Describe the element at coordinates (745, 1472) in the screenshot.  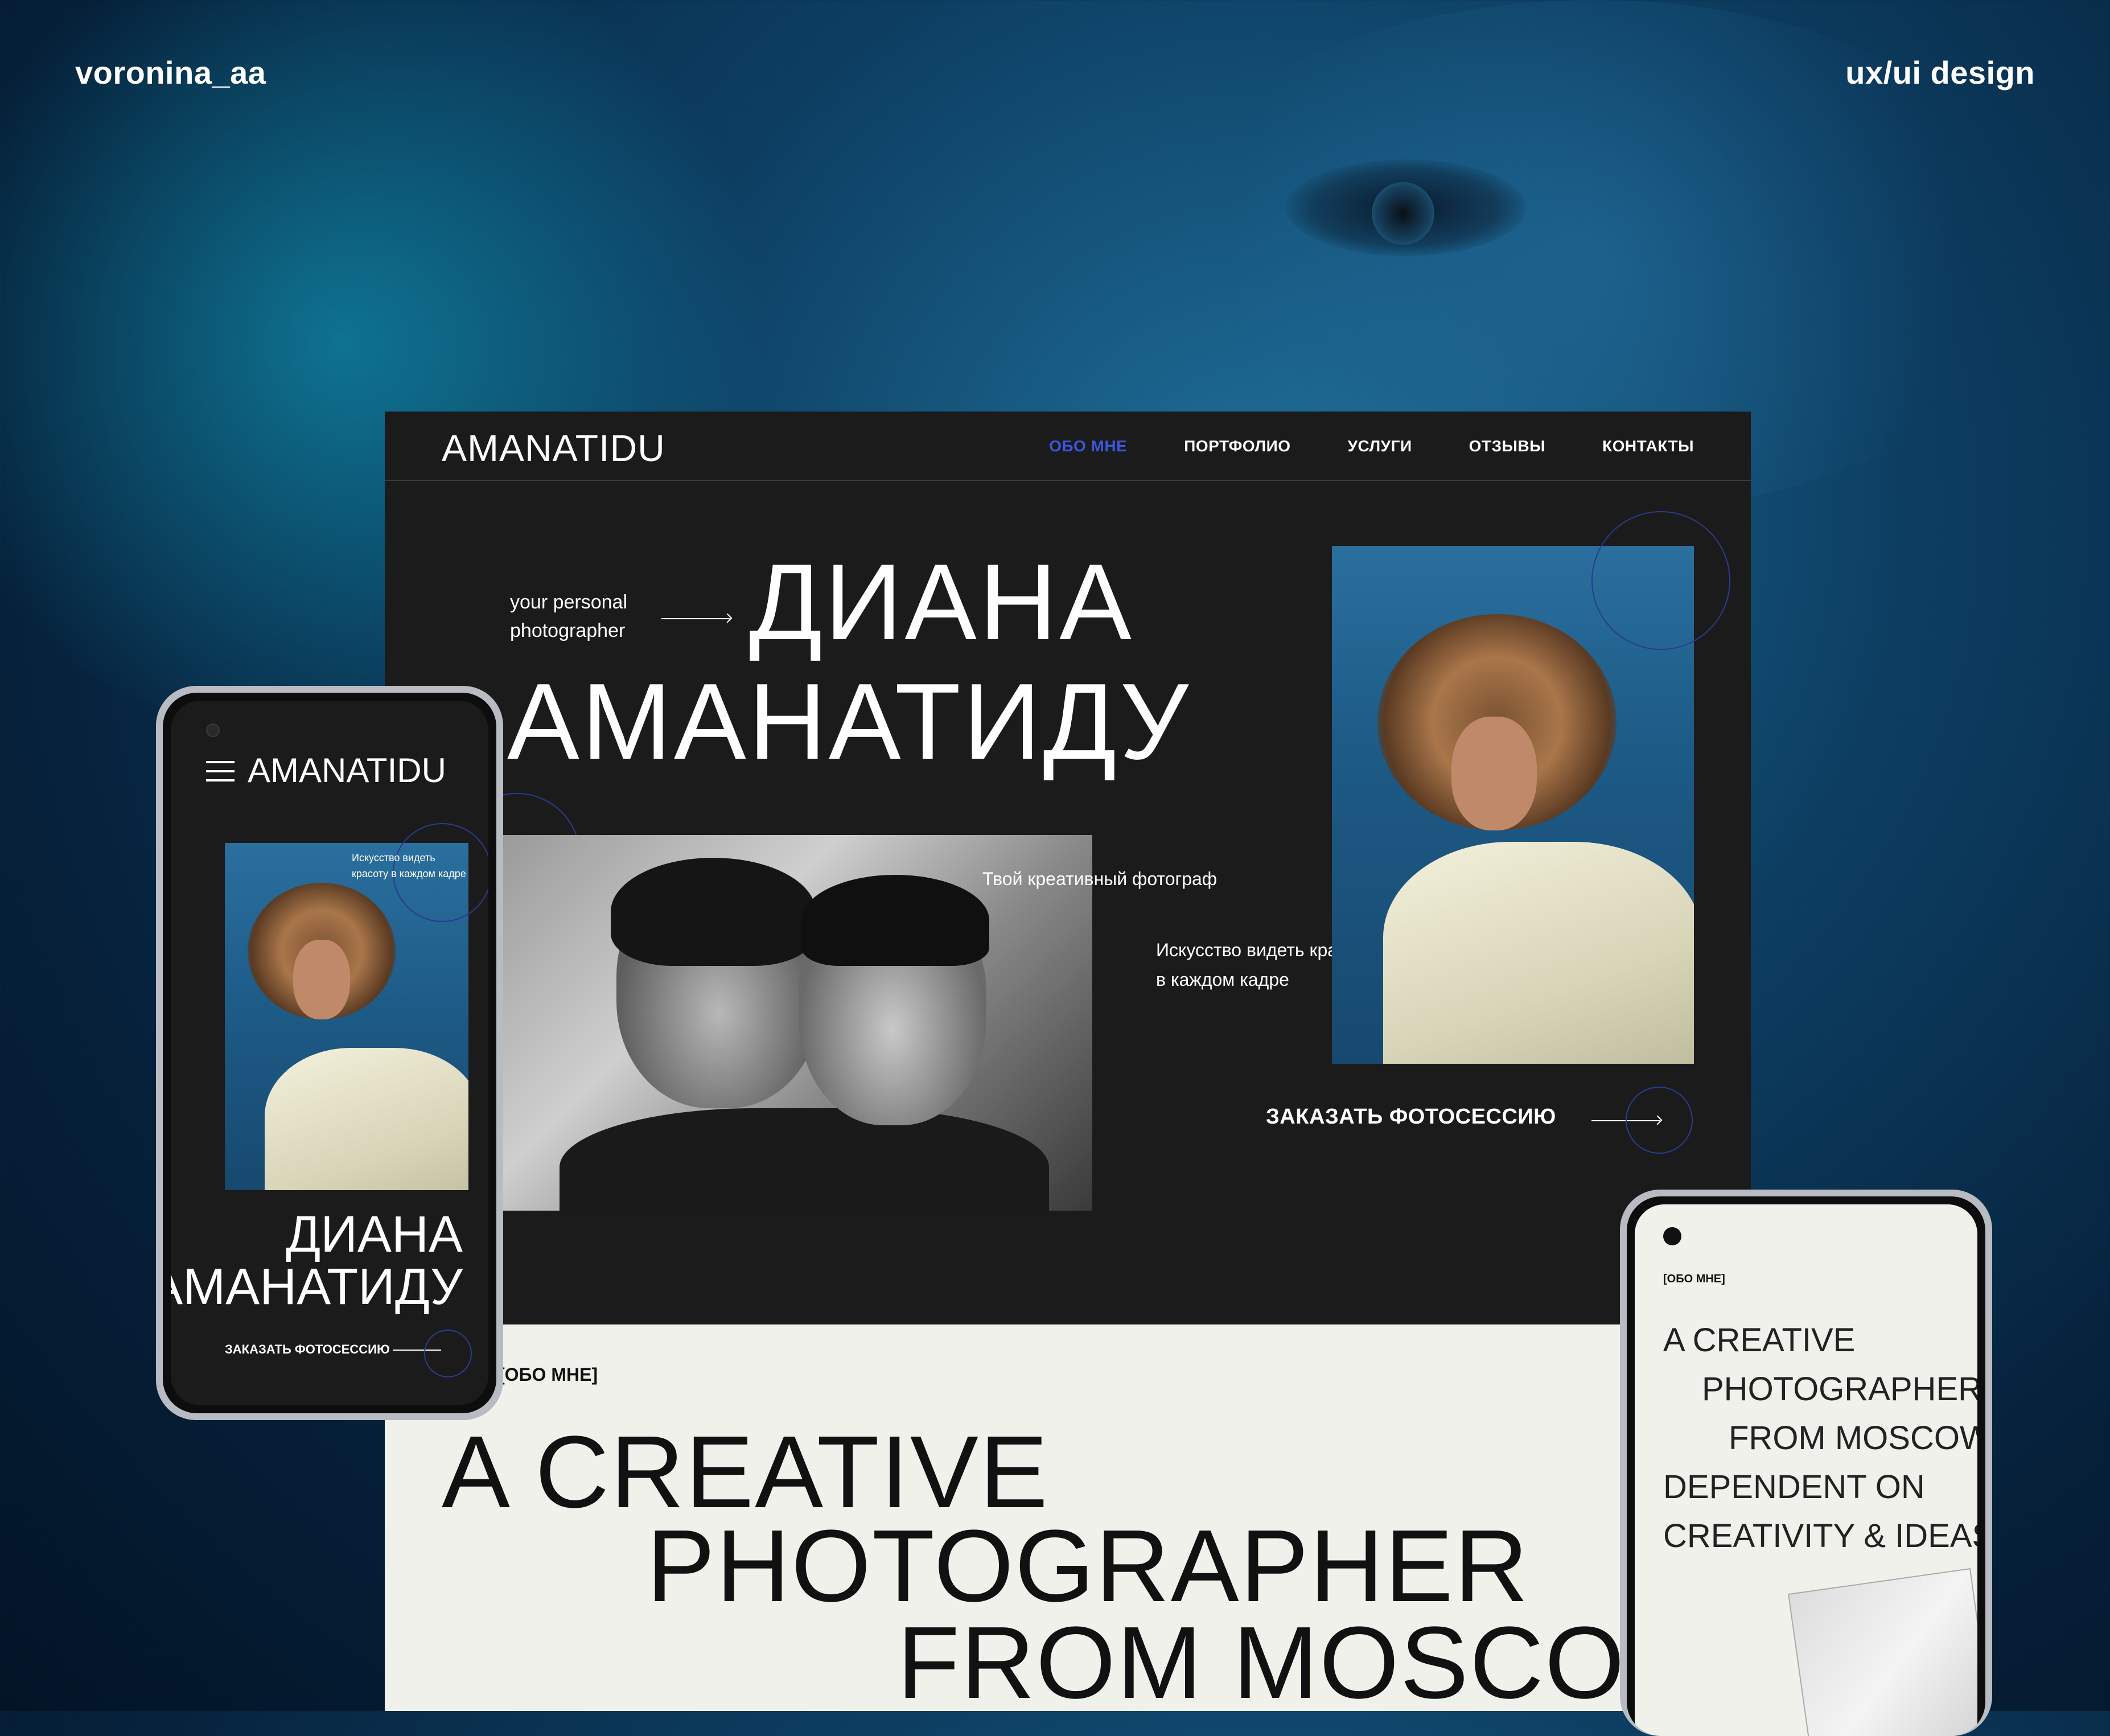
I see `about-heading-line-1: A CREATIVE` at that location.